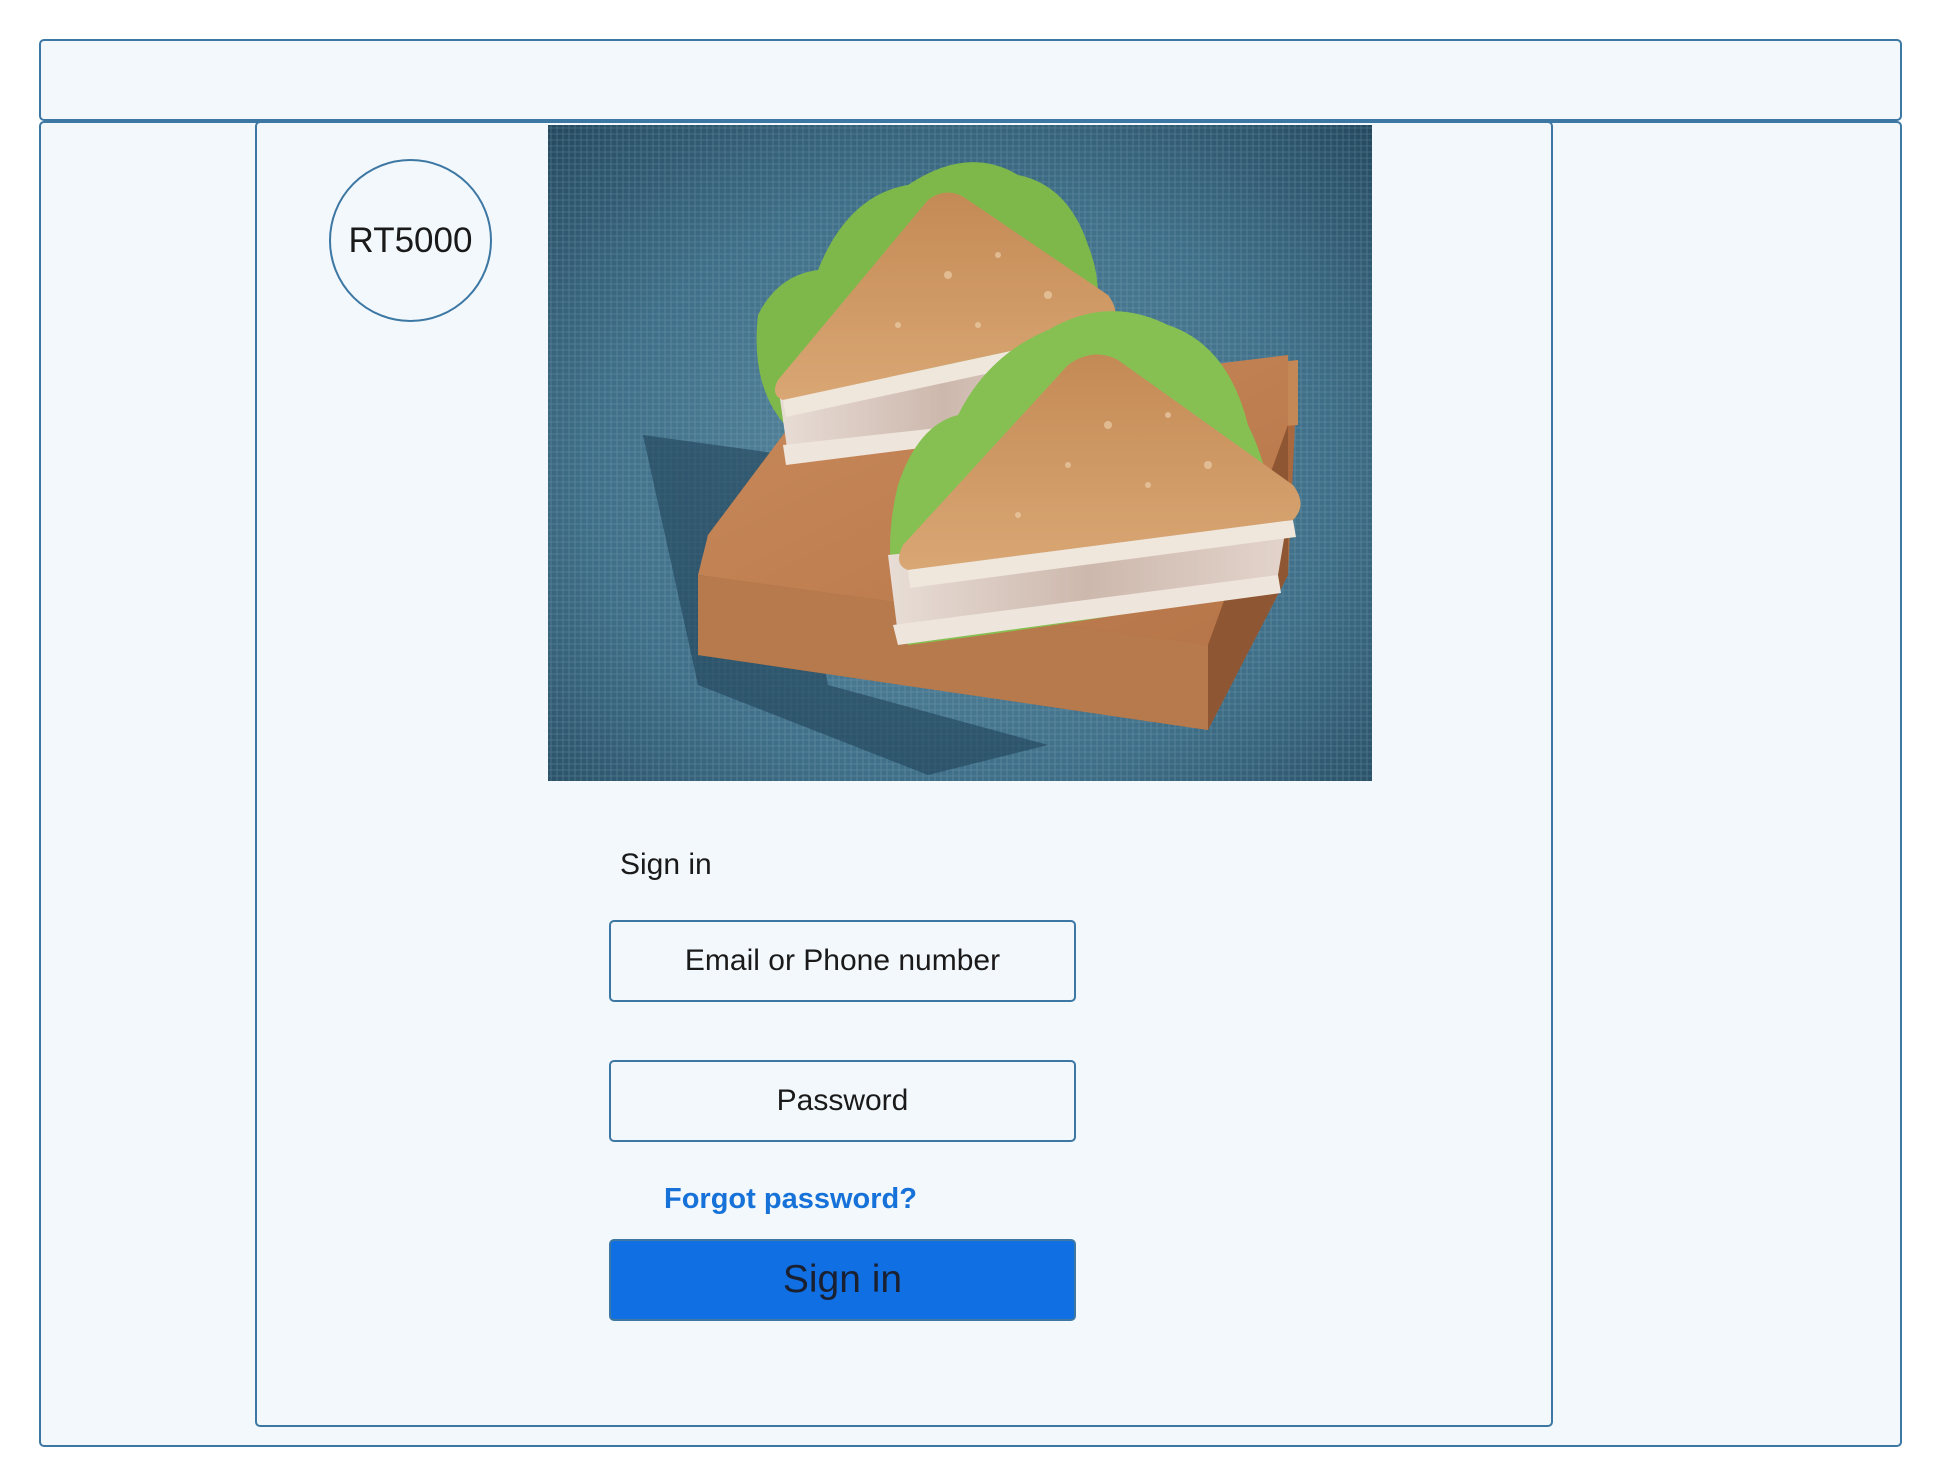 This screenshot has height=1484, width=1940. Describe the element at coordinates (842, 1280) in the screenshot. I see `signin-button: Sign in` at that location.